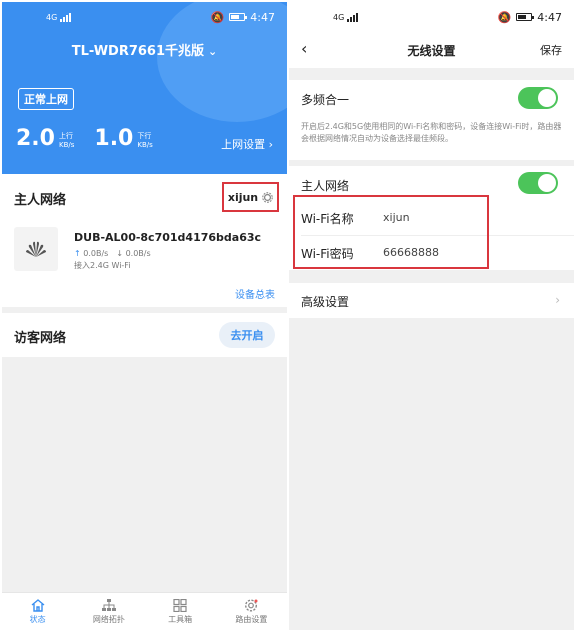 The height and width of the screenshot is (632, 574). What do you see at coordinates (120, 253) in the screenshot?
I see `arrow-down-icon: ↓` at bounding box center [120, 253].